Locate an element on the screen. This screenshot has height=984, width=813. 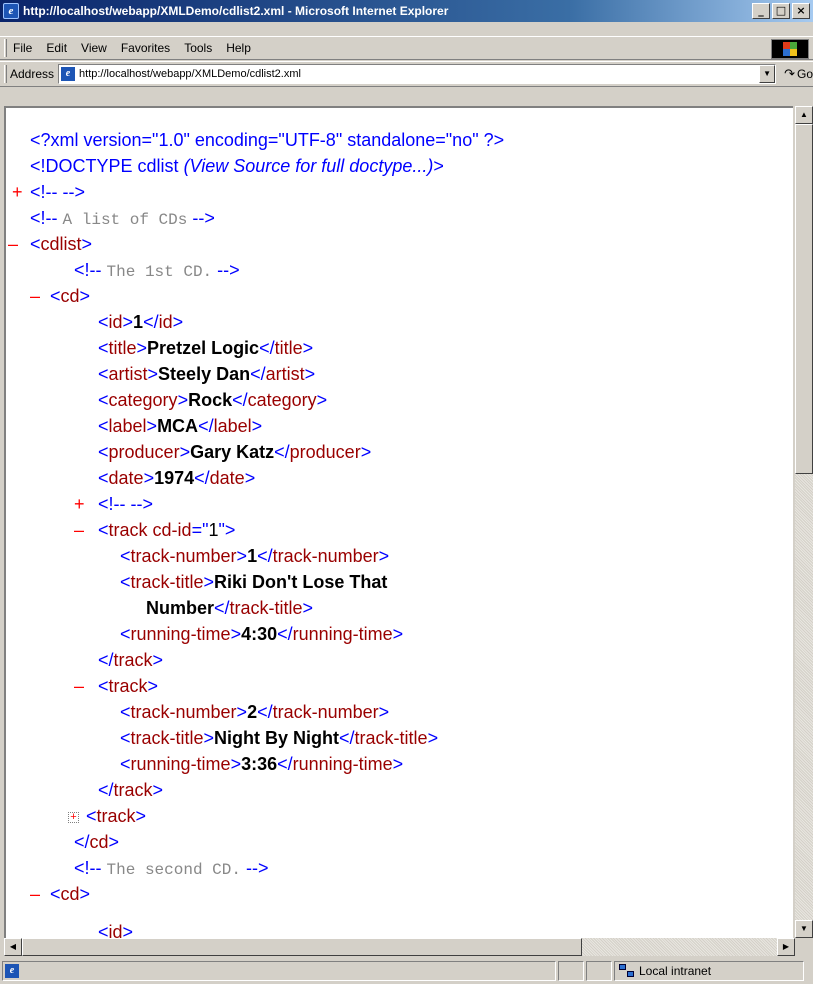
page-status-icon: e is located at coordinates (12, 971).